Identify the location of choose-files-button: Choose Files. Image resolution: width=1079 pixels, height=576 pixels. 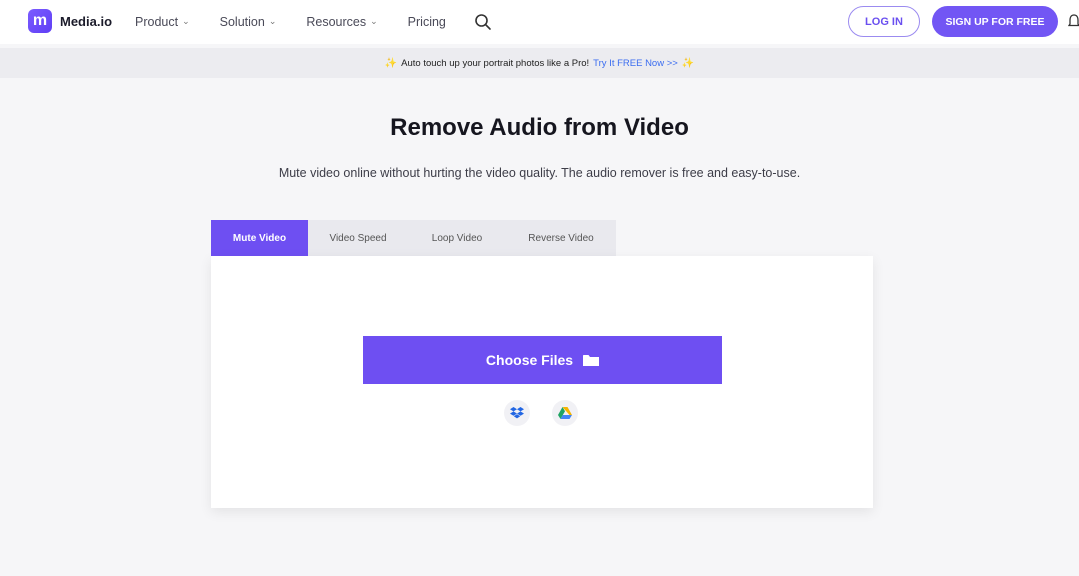
(542, 360).